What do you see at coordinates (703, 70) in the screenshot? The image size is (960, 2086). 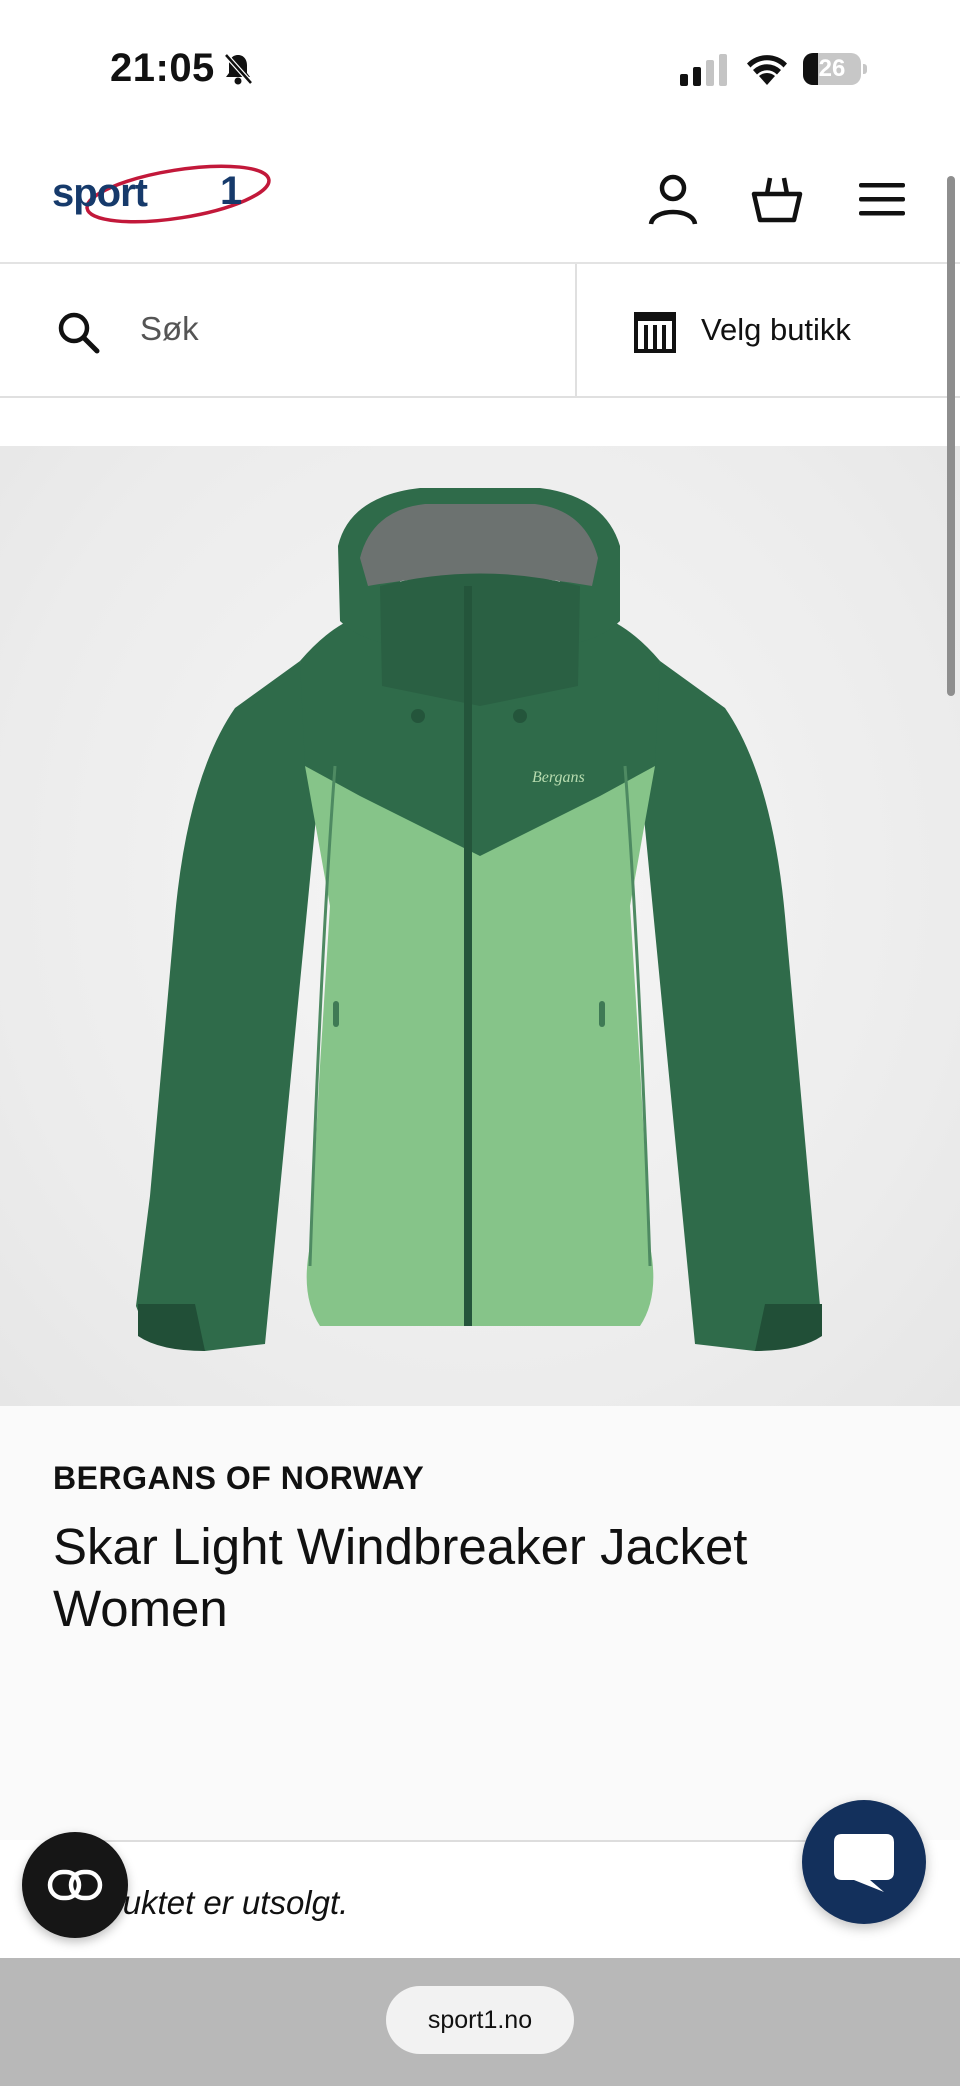 I see `cellular-signal-icon` at bounding box center [703, 70].